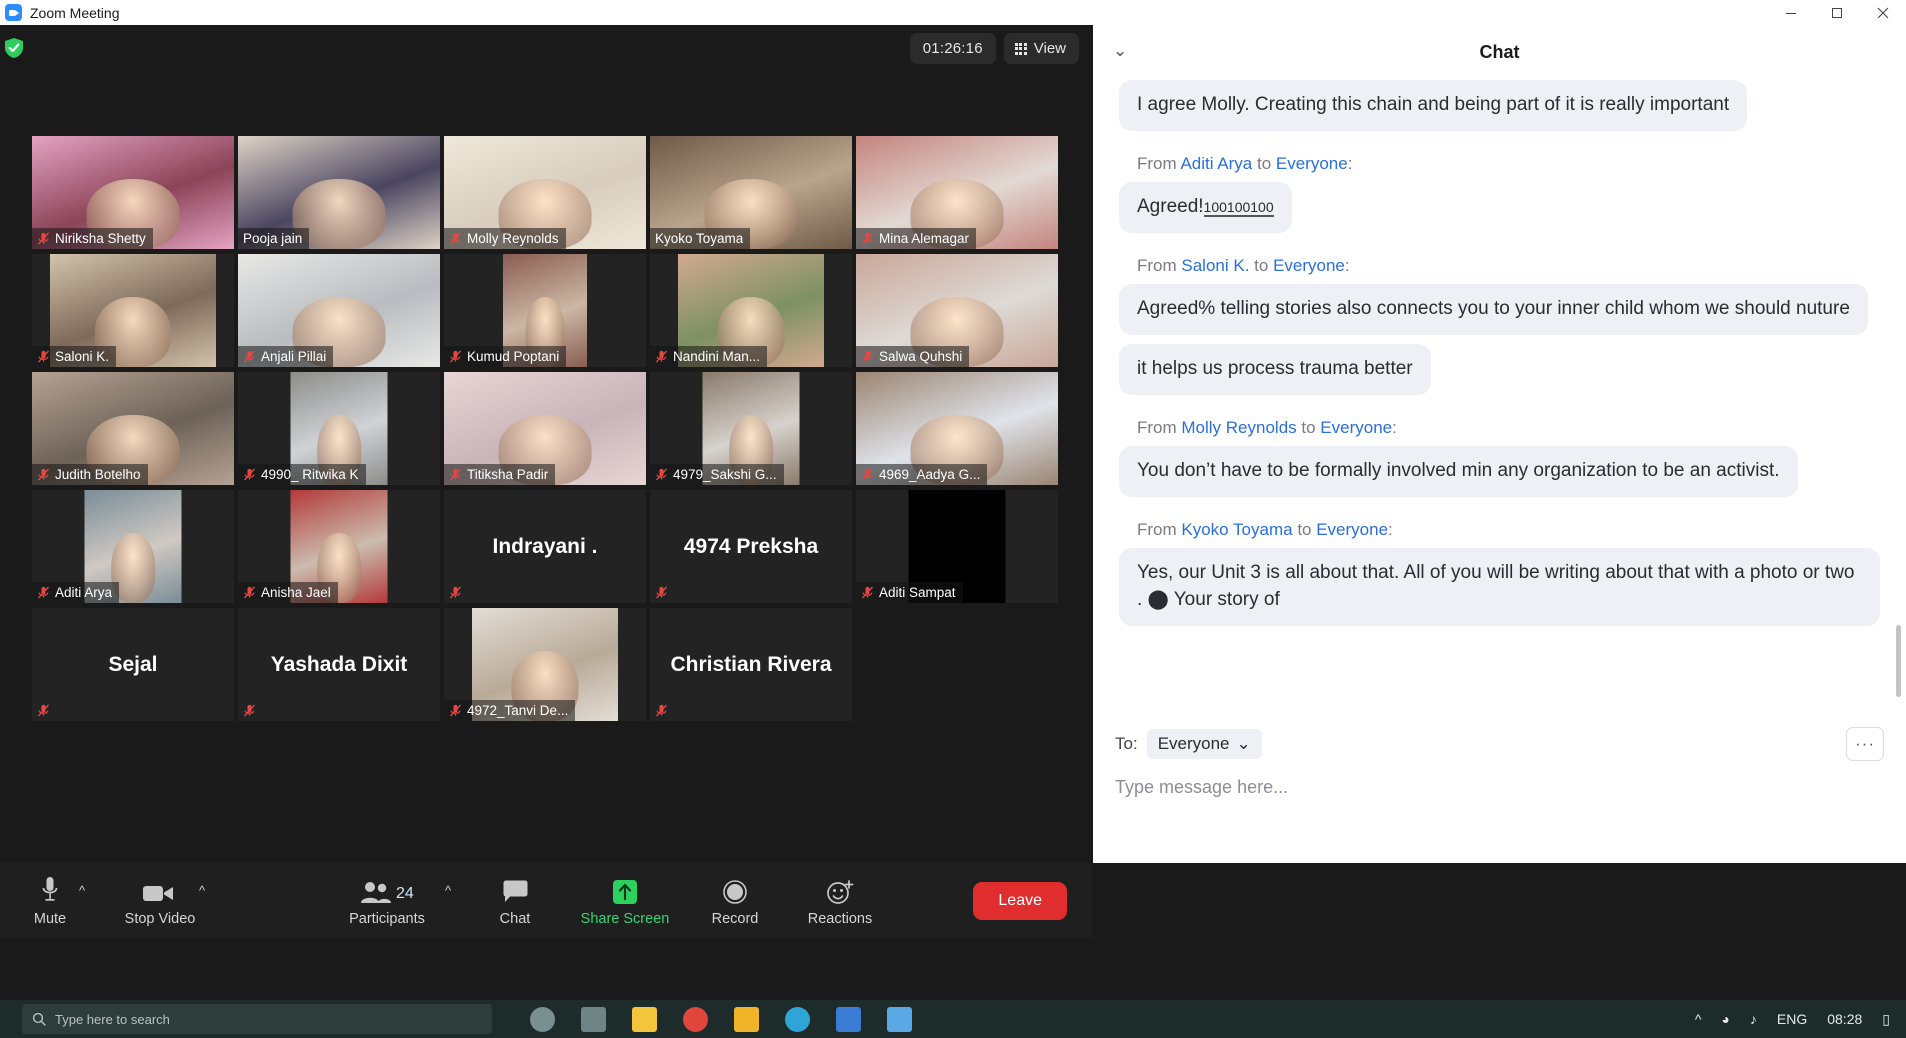 The image size is (1906, 1038). What do you see at coordinates (405, 893) in the screenshot?
I see `svg-text: 24` at bounding box center [405, 893].